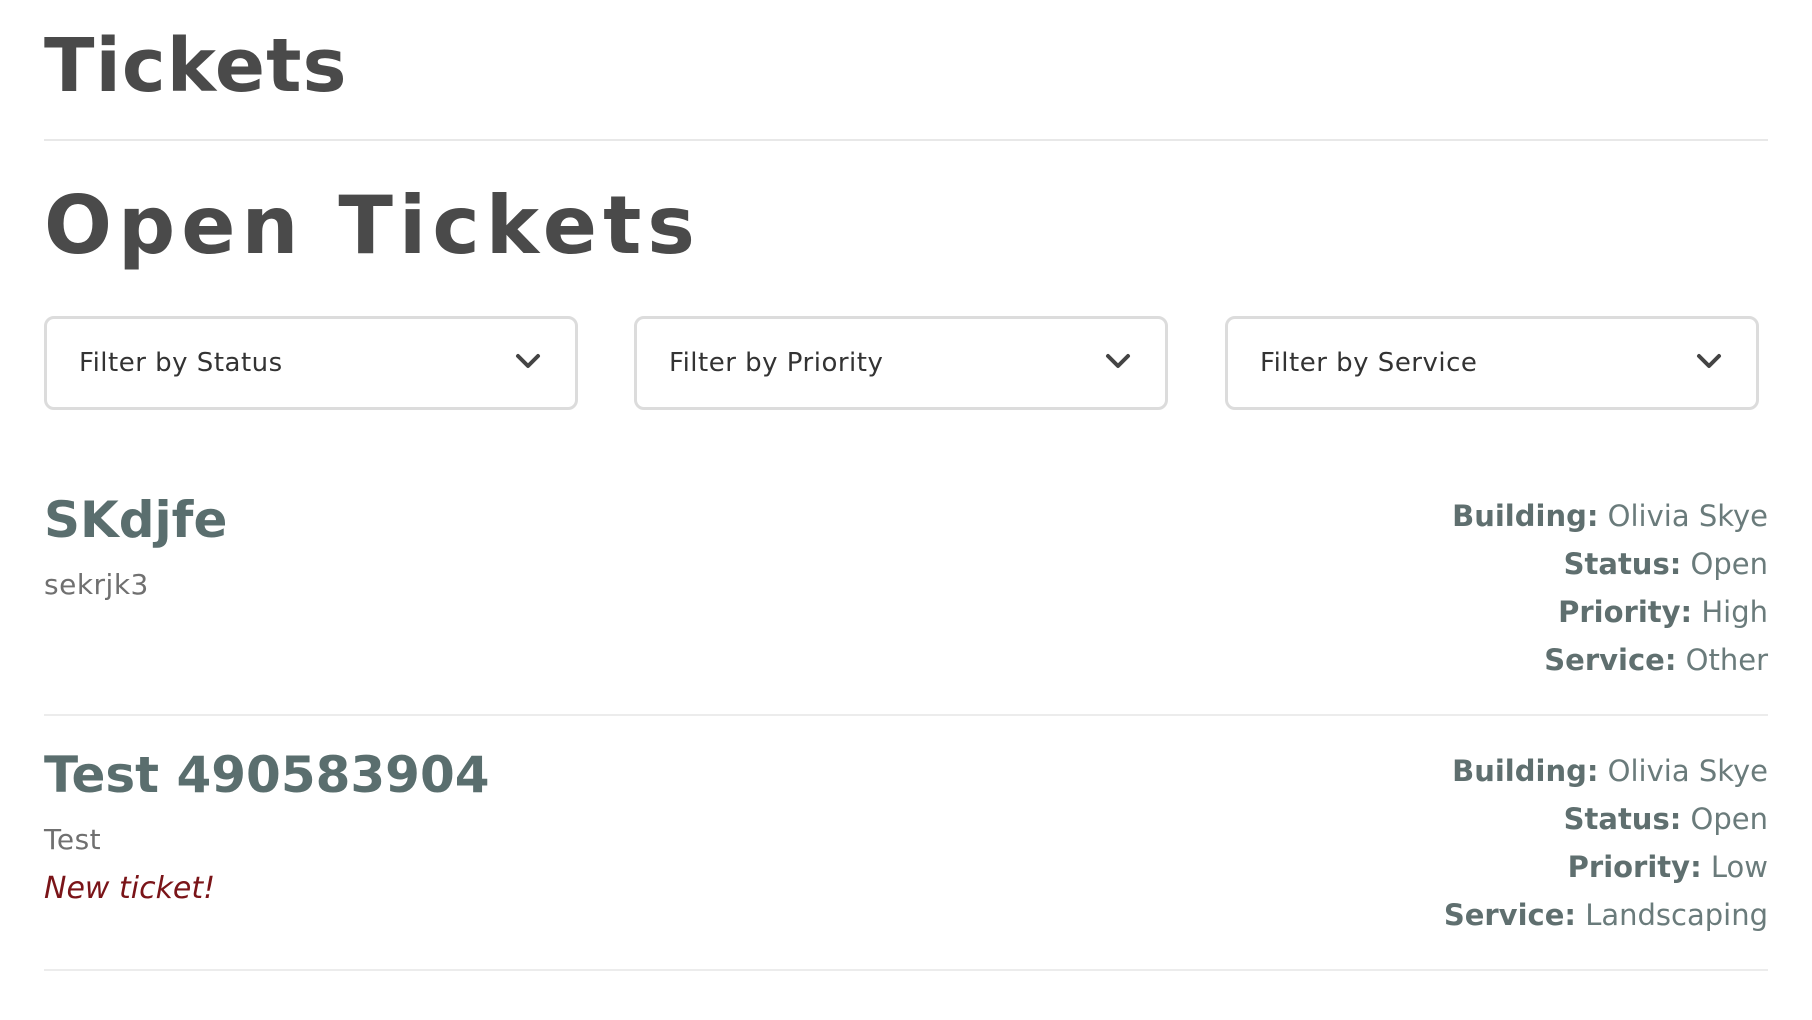 Image resolution: width=1812 pixels, height=1020 pixels. What do you see at coordinates (1734, 612) in the screenshot?
I see `priority-value: High` at bounding box center [1734, 612].